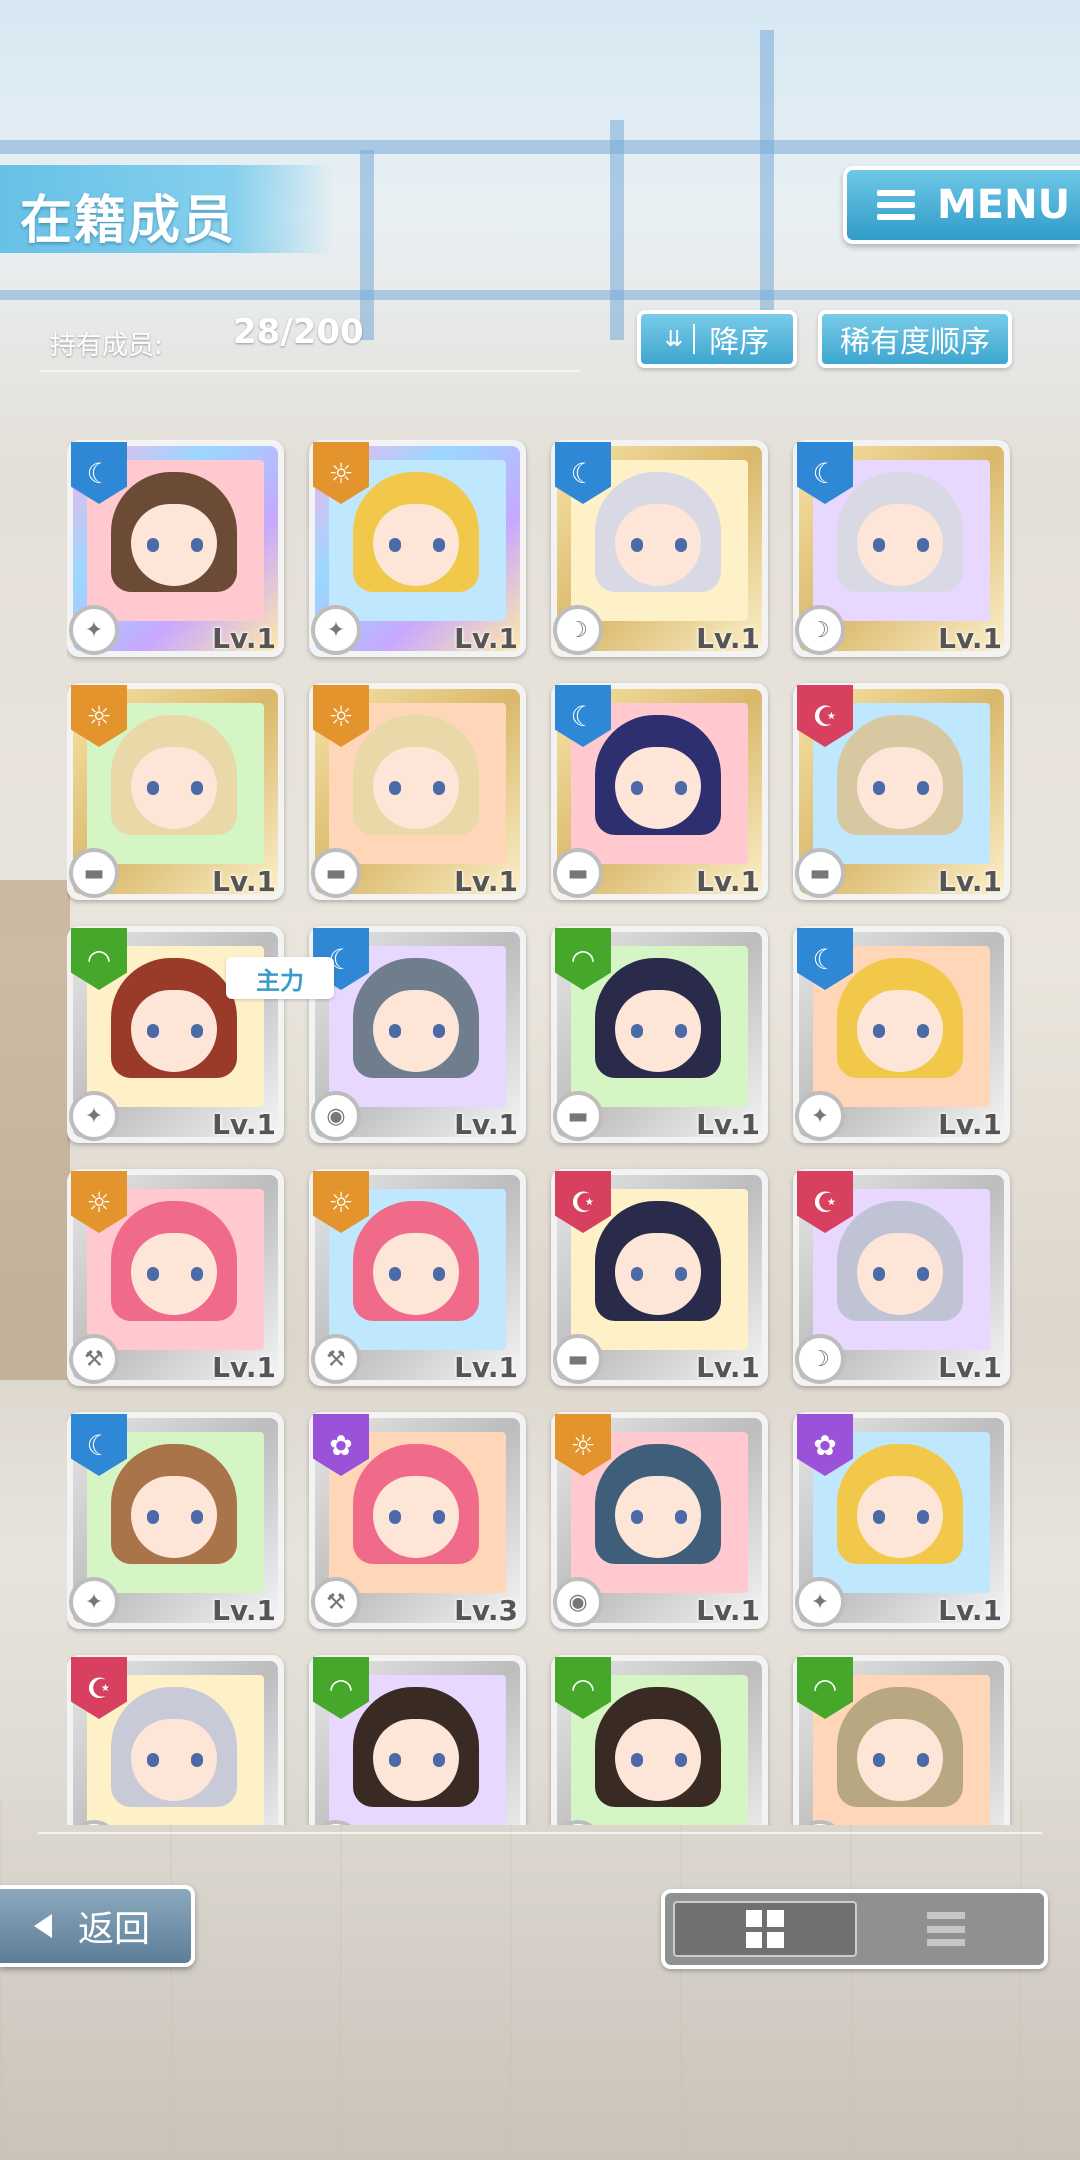 The height and width of the screenshot is (2160, 1080). I want to click on main-member-tag: 主力, so click(280, 978).